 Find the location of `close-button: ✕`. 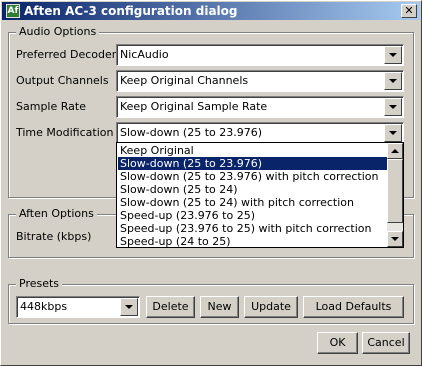

close-button: ✕ is located at coordinates (409, 11).